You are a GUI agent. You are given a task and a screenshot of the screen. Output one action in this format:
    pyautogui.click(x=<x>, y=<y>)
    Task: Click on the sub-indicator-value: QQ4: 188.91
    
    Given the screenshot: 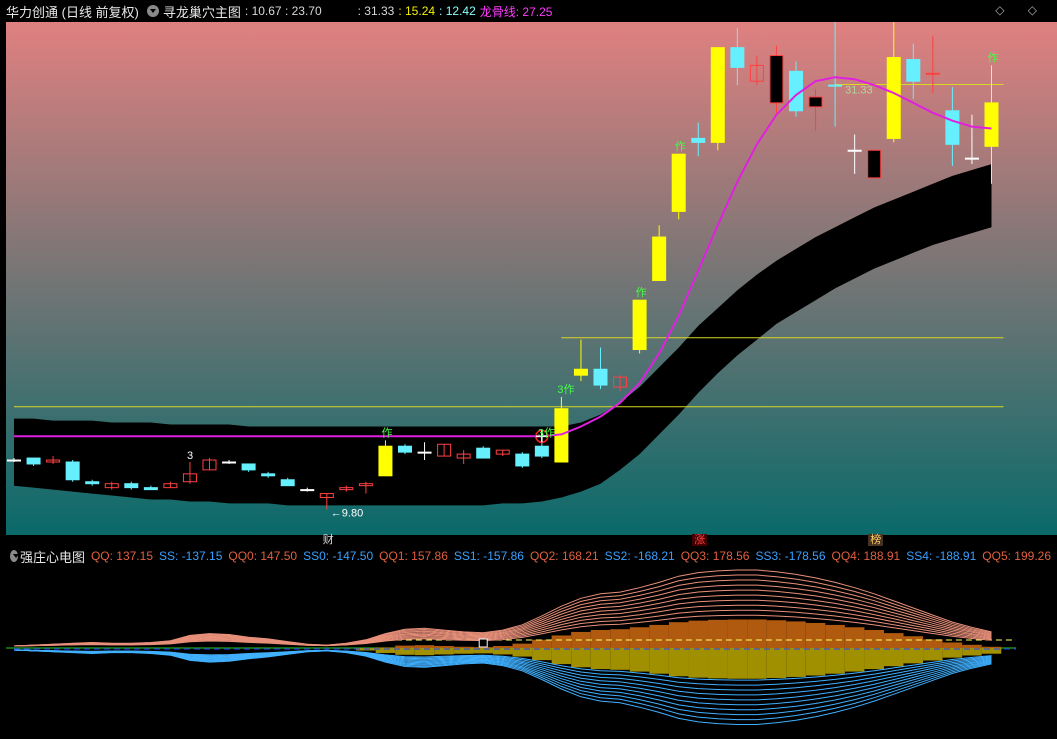 What is the action you would take?
    pyautogui.click(x=866, y=556)
    